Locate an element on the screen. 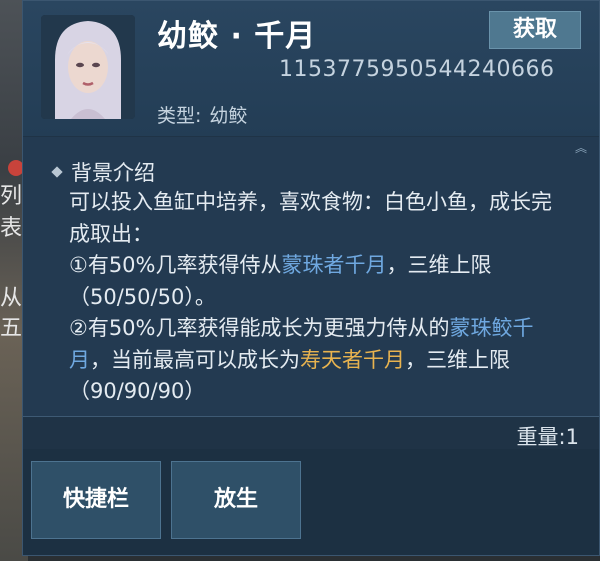  item-id: 1153775950544240666 is located at coordinates (417, 69).